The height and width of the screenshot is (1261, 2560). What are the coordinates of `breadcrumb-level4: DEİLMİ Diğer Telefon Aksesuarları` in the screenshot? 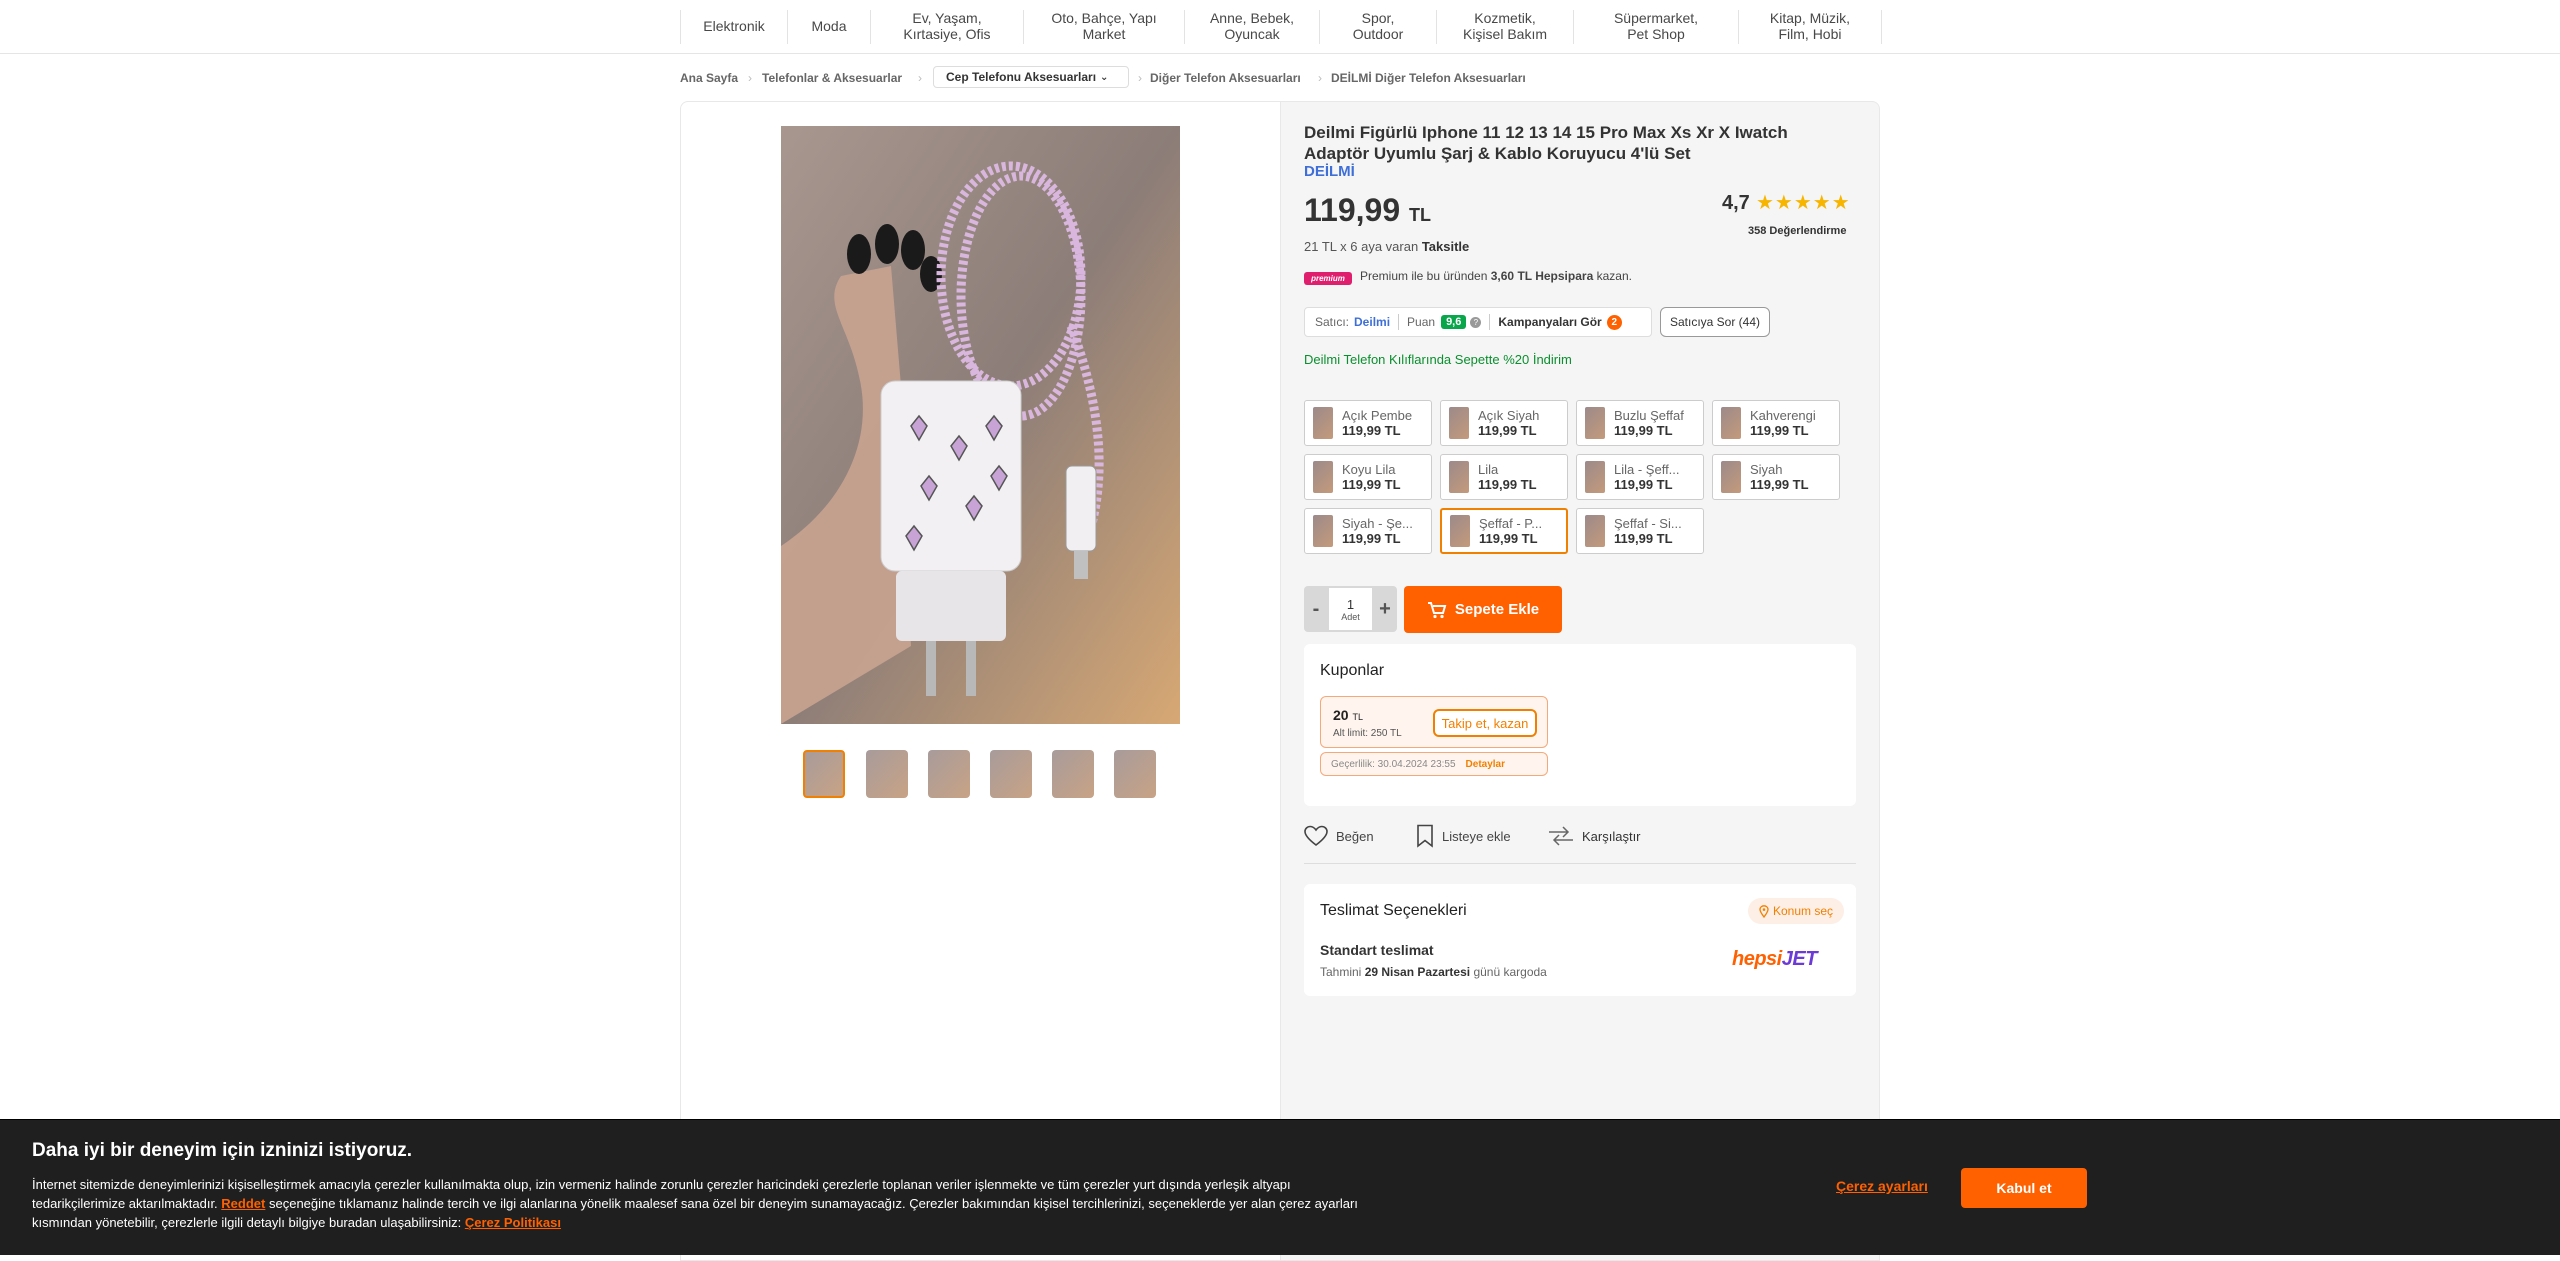 It's located at (1428, 78).